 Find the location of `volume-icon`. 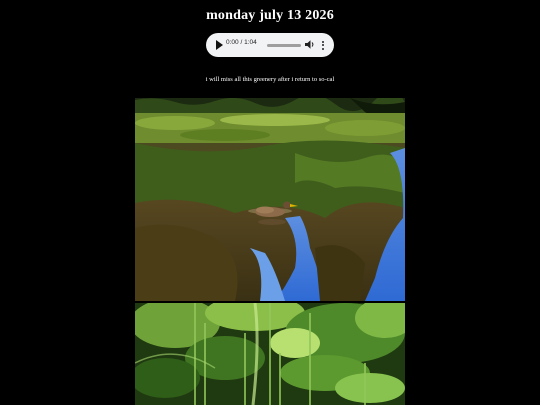

volume-icon is located at coordinates (310, 44).